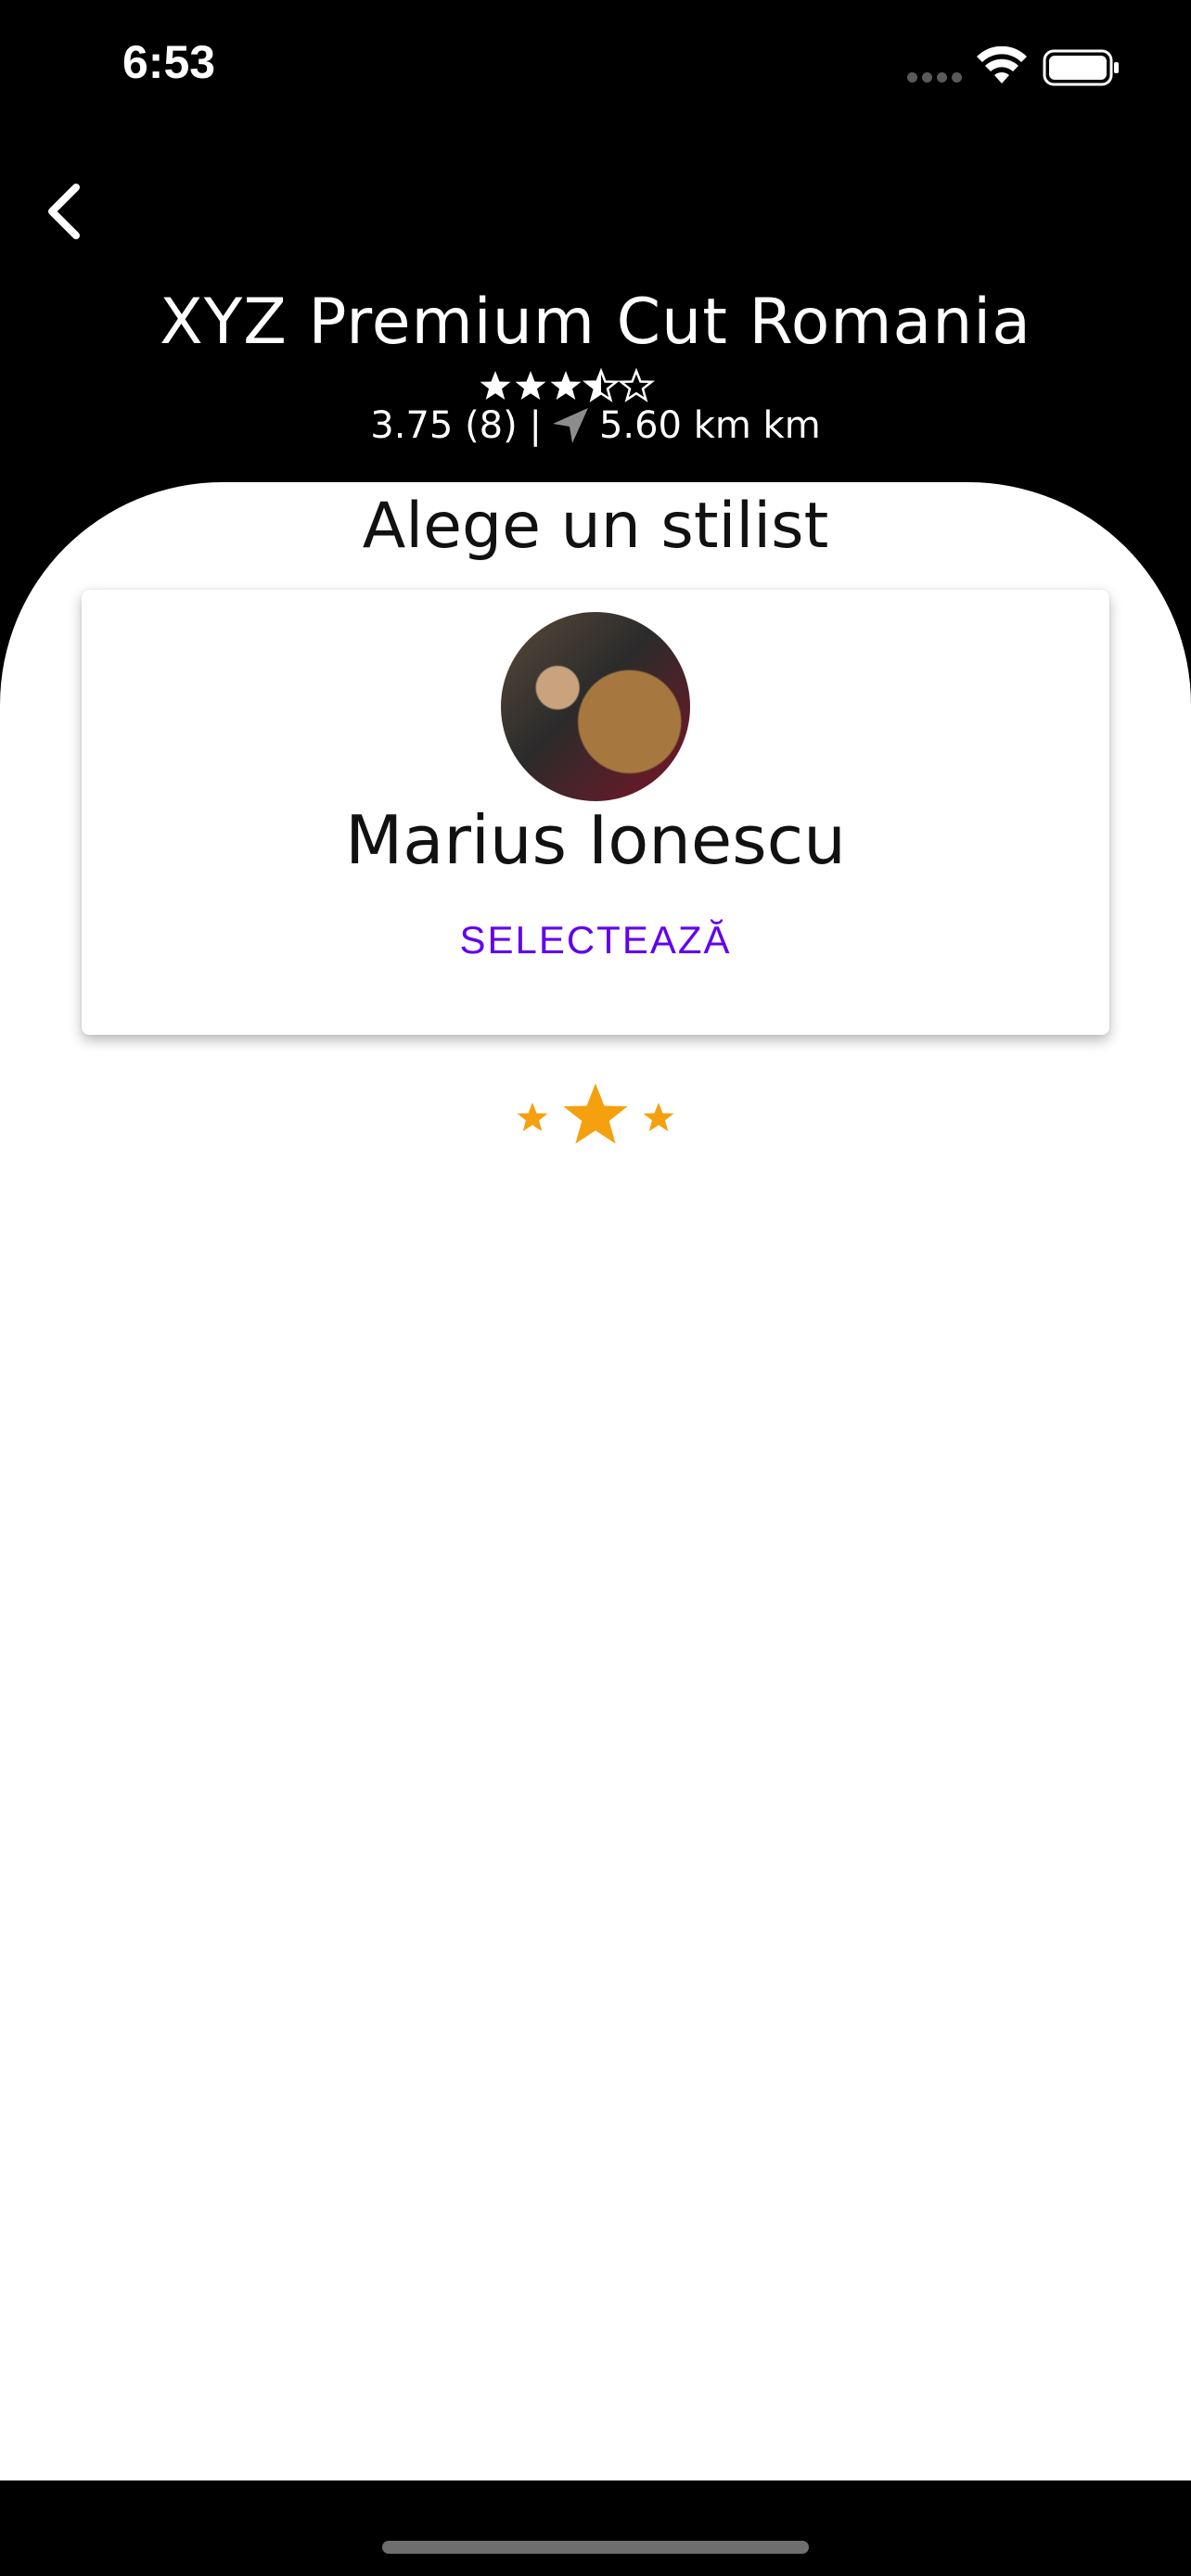 The height and width of the screenshot is (2576, 1191). I want to click on star-half-icon, so click(601, 385).